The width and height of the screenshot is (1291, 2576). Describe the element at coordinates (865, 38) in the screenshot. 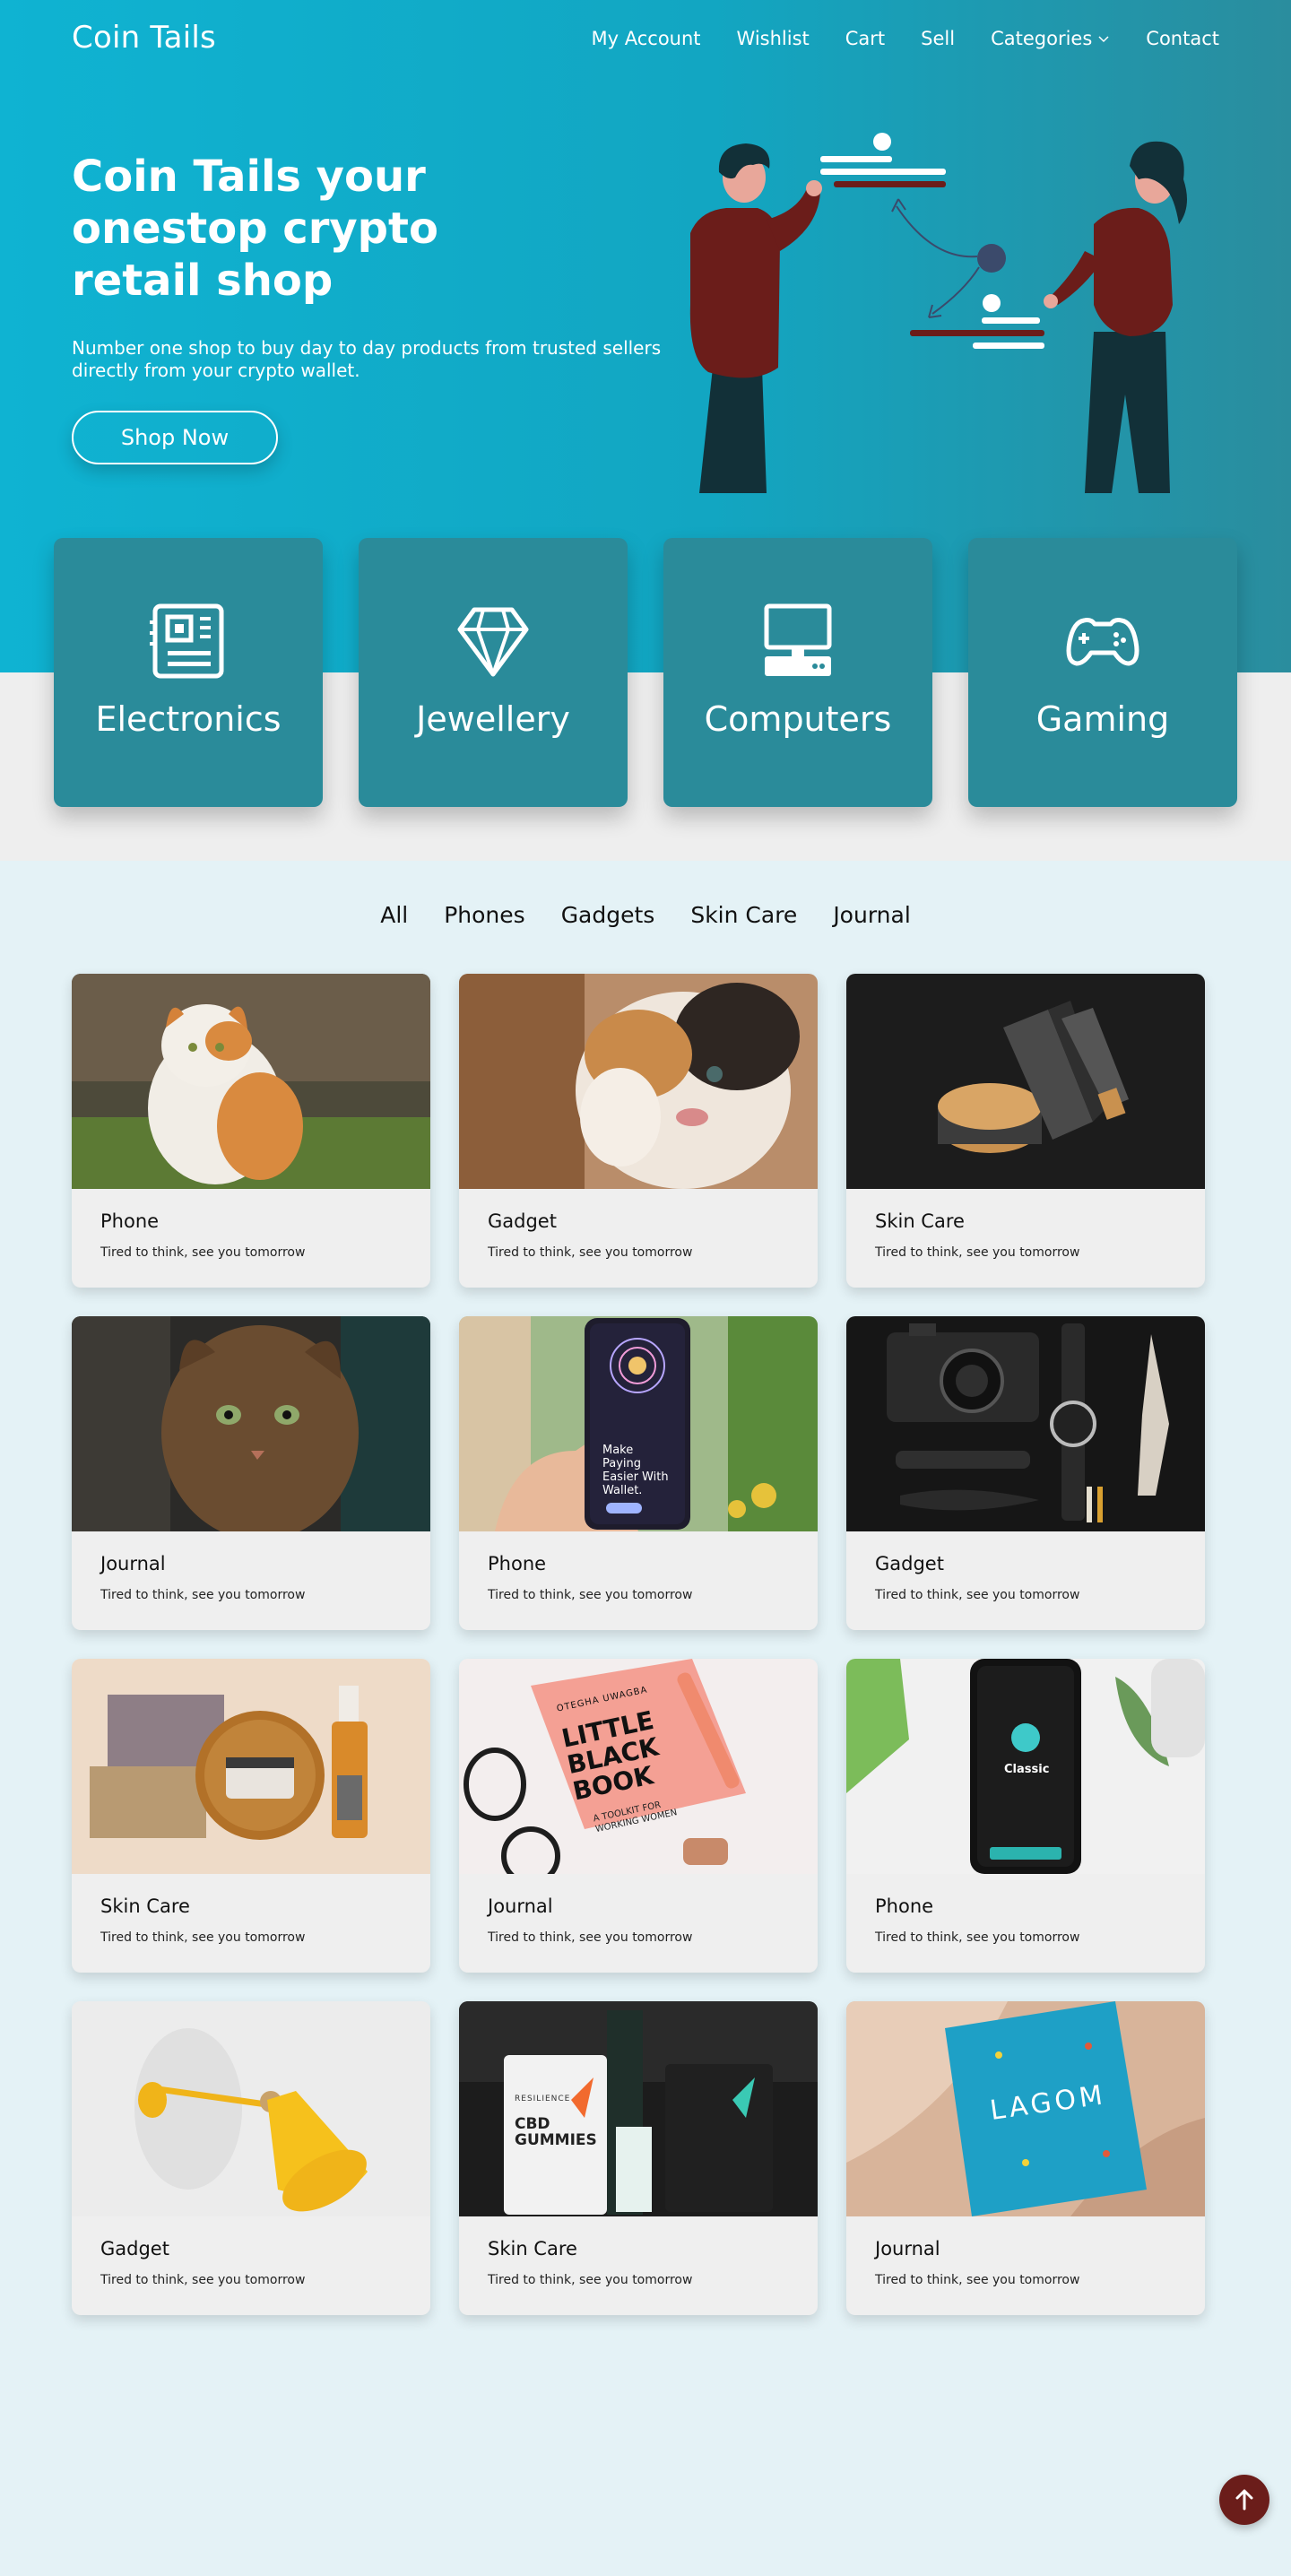

I see `nav-cart: Cart` at that location.